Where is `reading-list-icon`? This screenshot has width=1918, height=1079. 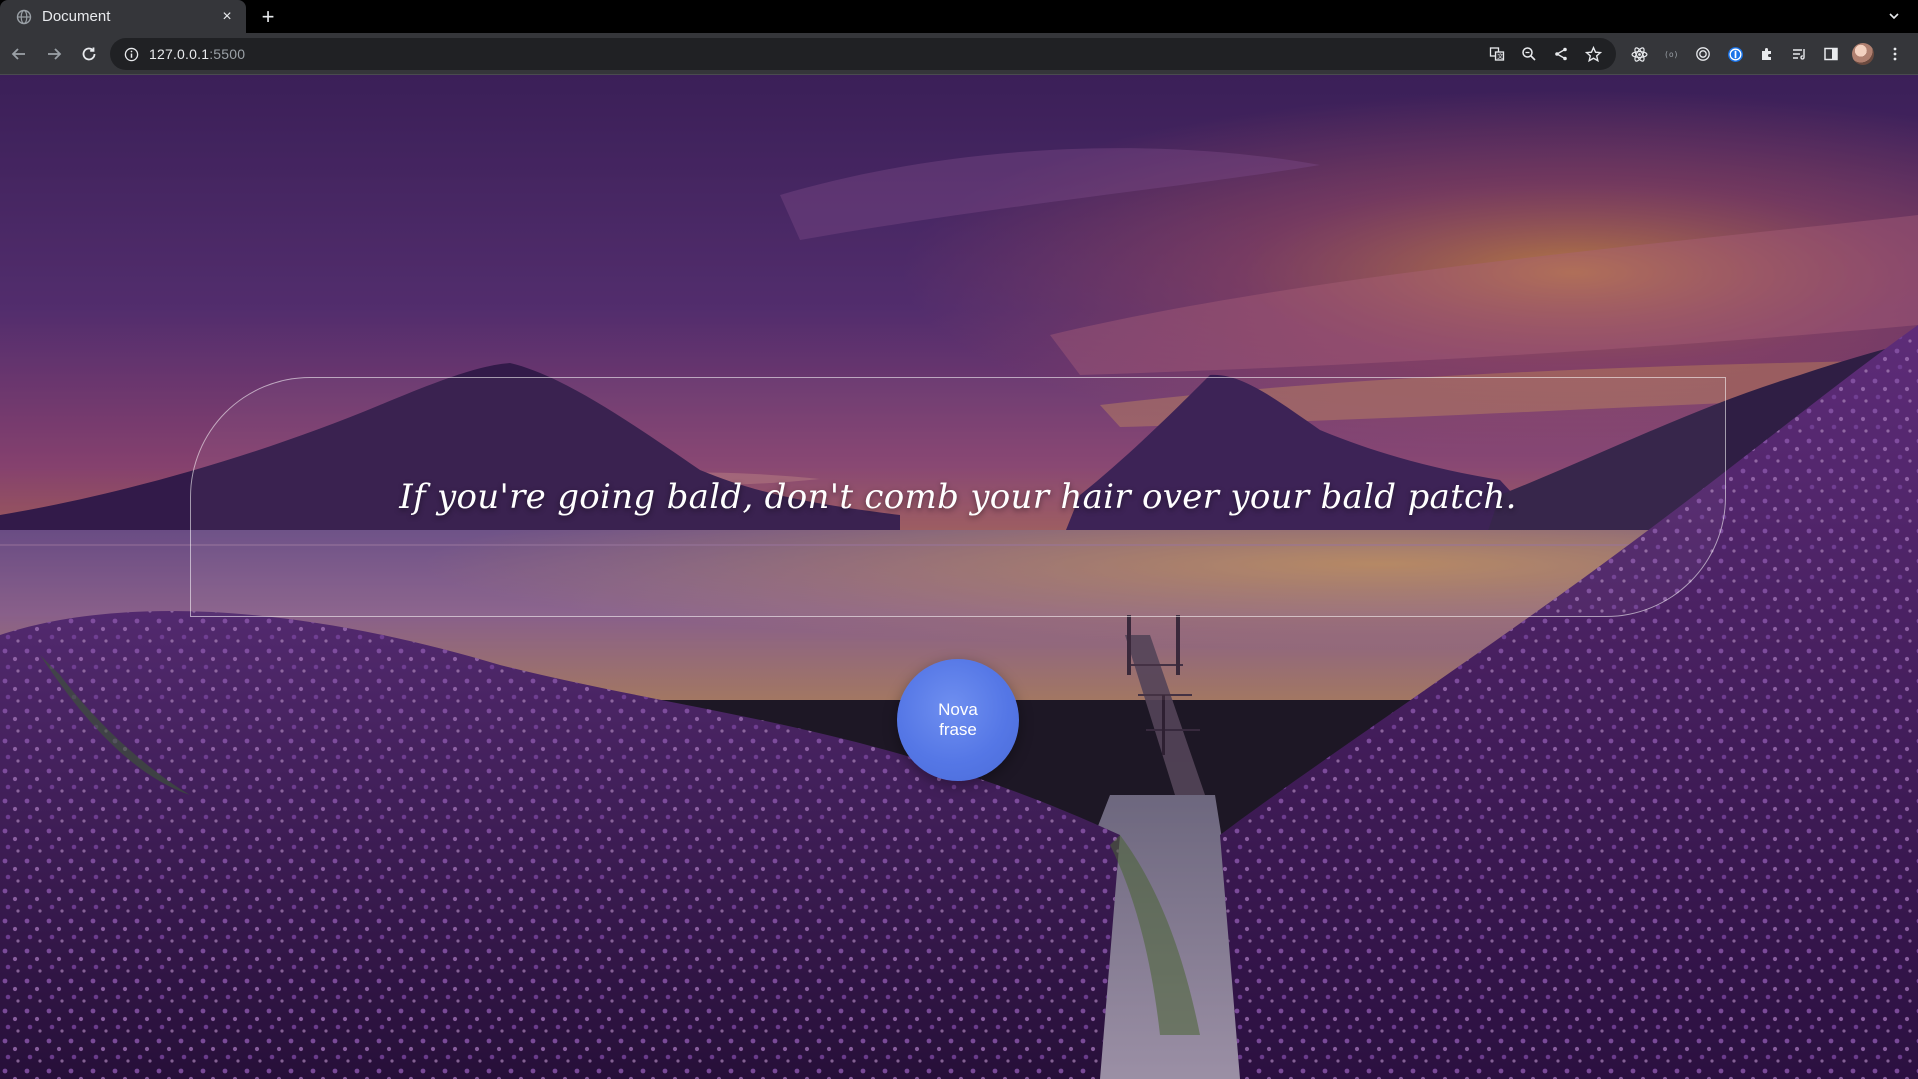
reading-list-icon is located at coordinates (1799, 54).